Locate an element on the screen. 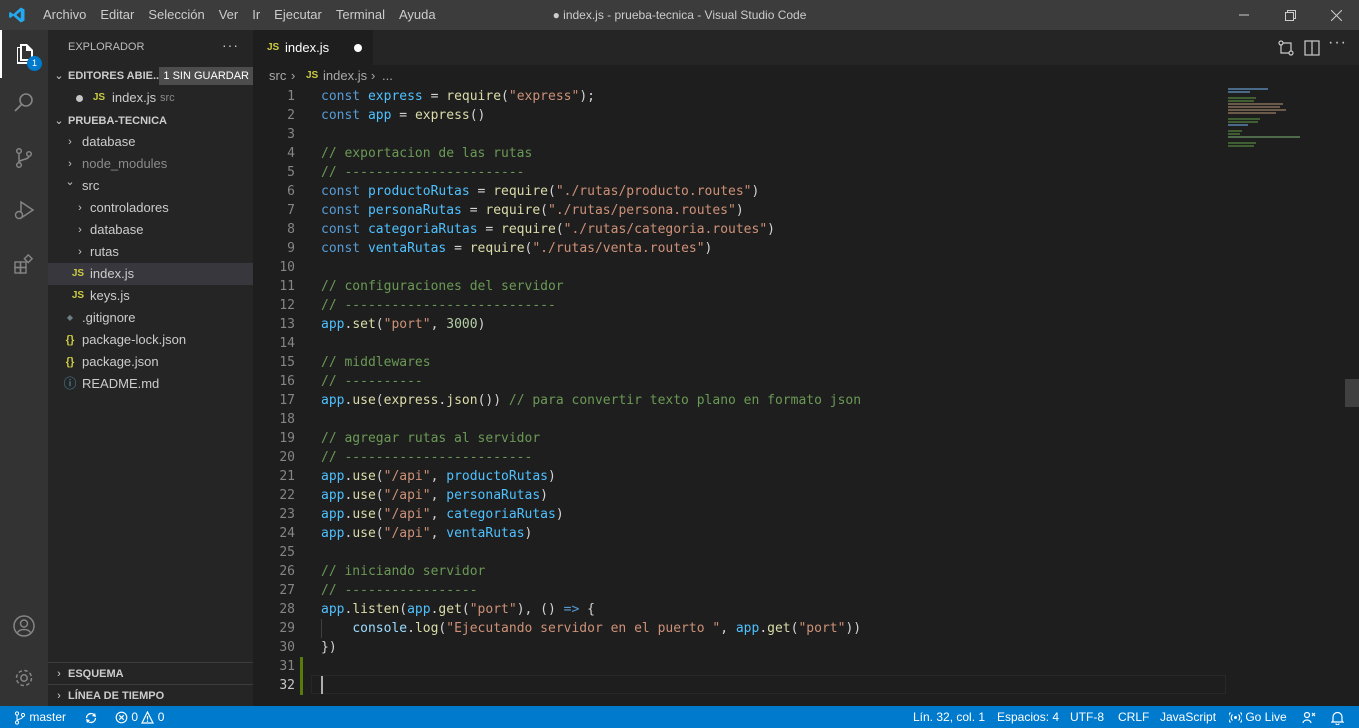  tab-index-js: JS index.js is located at coordinates (313, 47).